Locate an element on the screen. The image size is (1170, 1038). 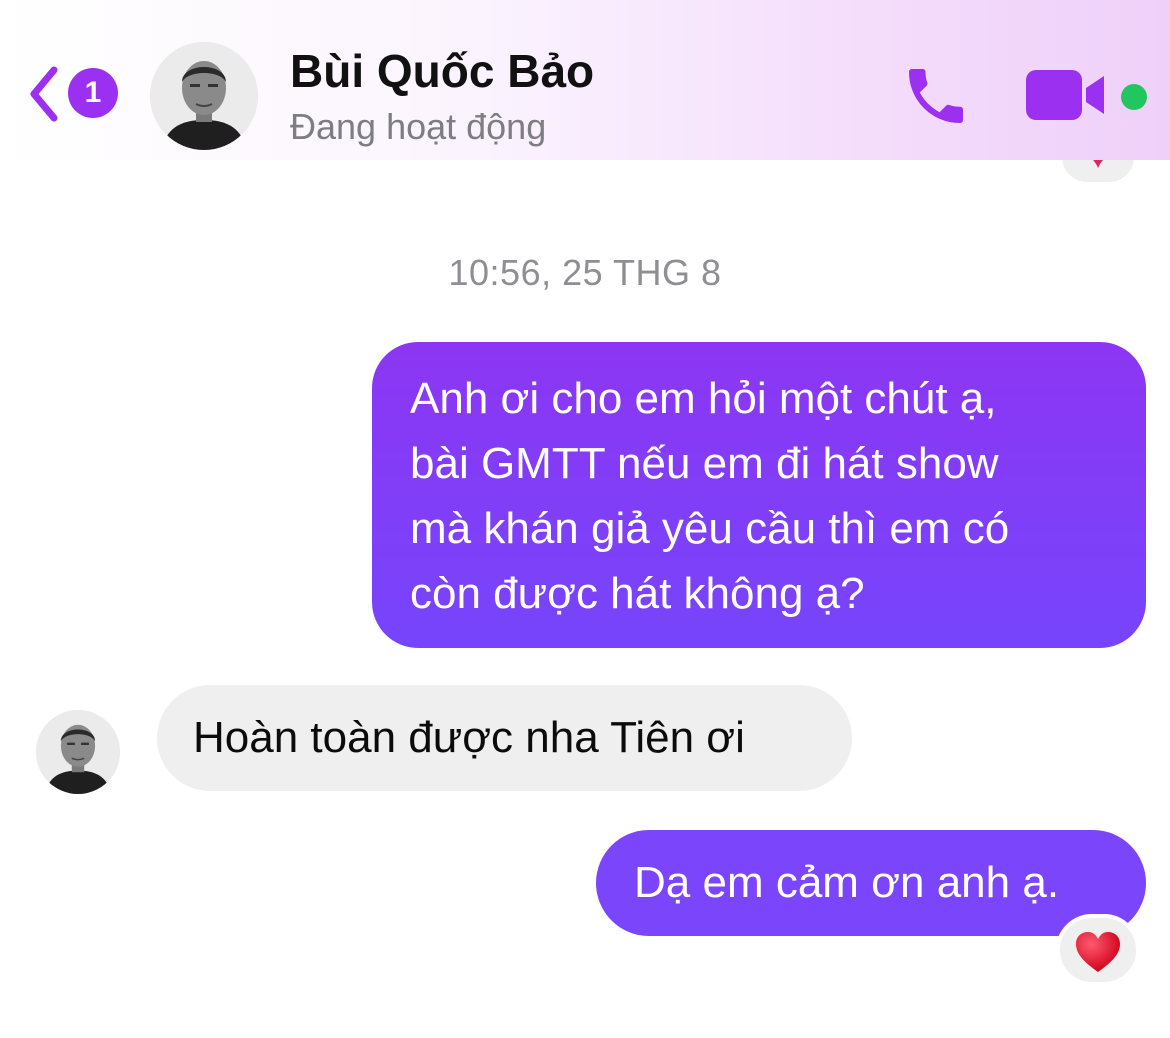
message-timestamp: 10:56, 25 THG 8 is located at coordinates (585, 272).